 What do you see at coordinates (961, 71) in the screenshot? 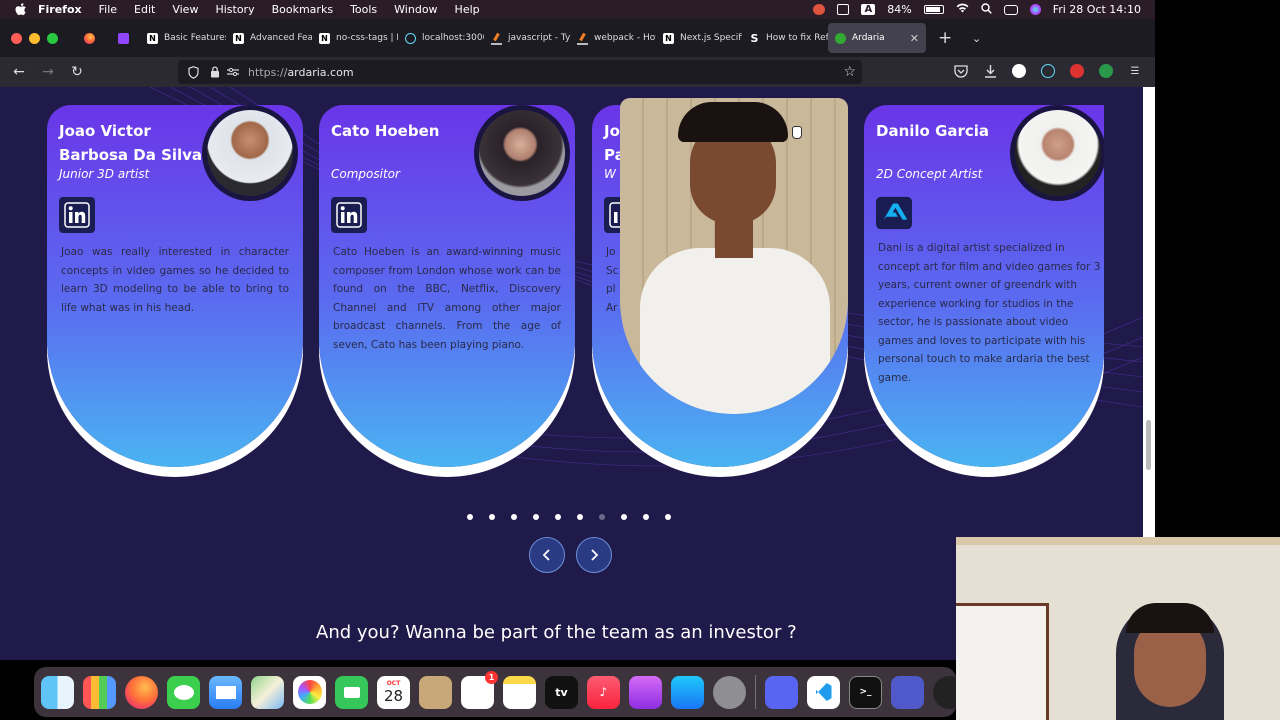
I see `pocket-icon` at bounding box center [961, 71].